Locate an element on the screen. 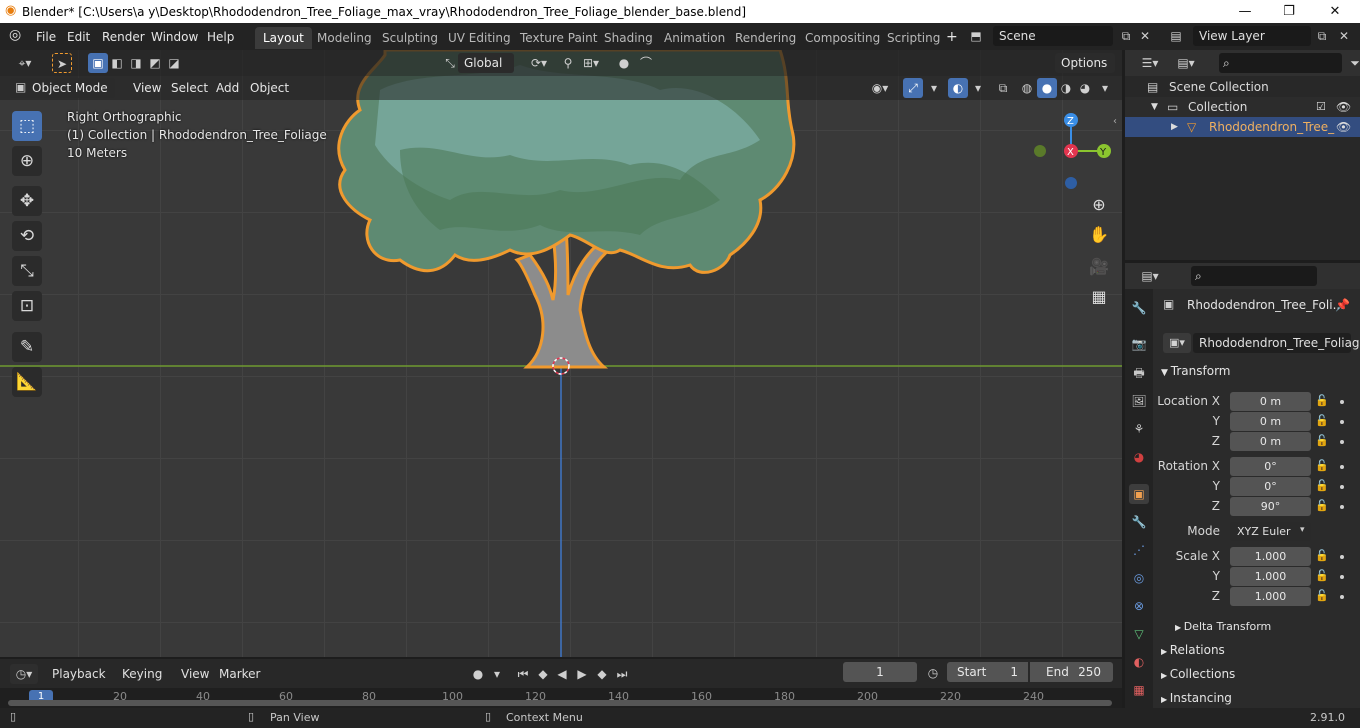 The width and height of the screenshot is (1360, 728). snap-target-icon: ⊞▾ is located at coordinates (591, 63).